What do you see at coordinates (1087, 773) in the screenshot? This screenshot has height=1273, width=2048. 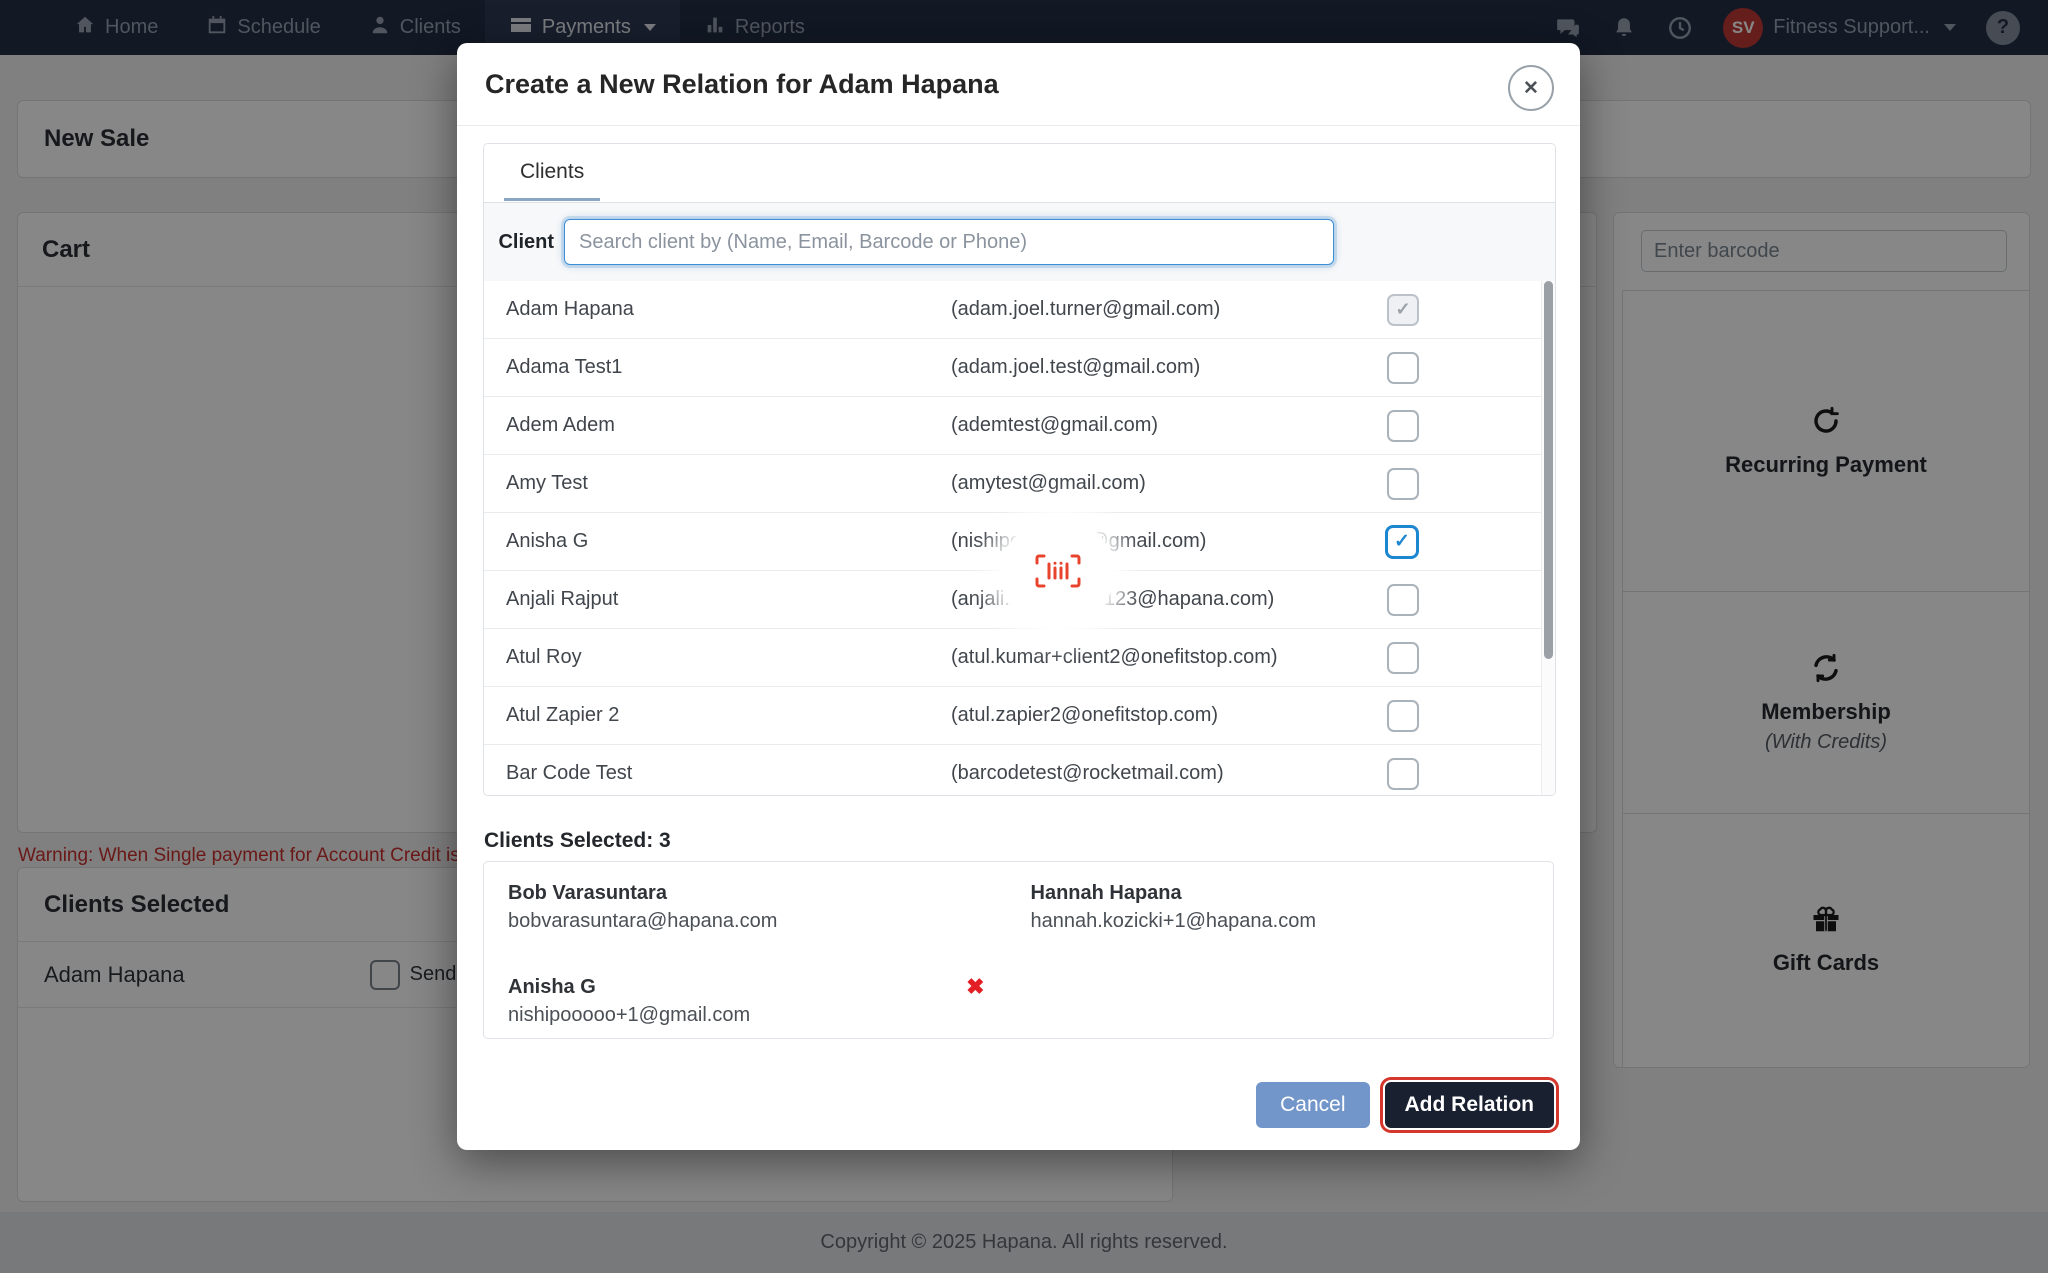 I see `client-email: (barcodetest@rocketmail.com)` at bounding box center [1087, 773].